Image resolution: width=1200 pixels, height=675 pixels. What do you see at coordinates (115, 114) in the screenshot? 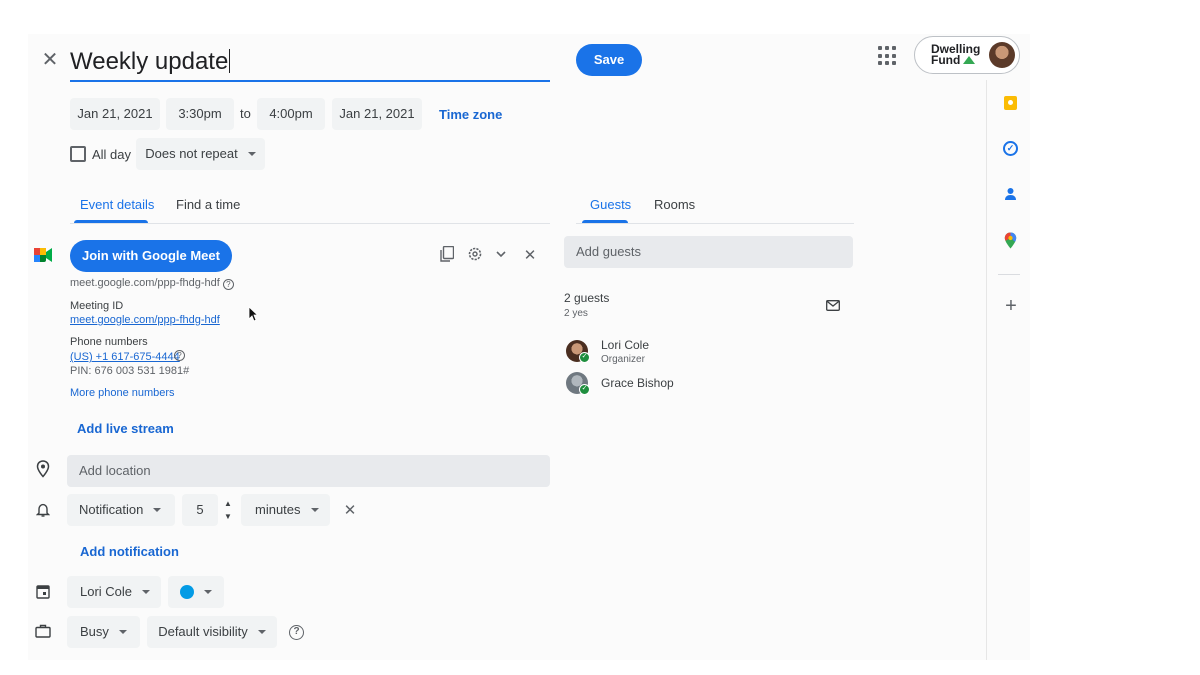
I see `start-date-chip: Jan 21, 2021` at bounding box center [115, 114].